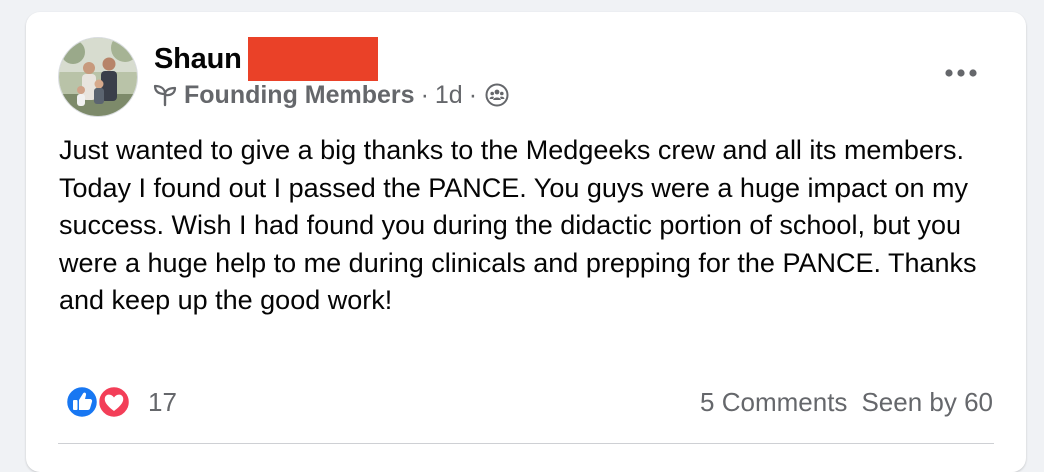  Describe the element at coordinates (927, 402) in the screenshot. I see `seen-by-link: Seen by 60` at that location.